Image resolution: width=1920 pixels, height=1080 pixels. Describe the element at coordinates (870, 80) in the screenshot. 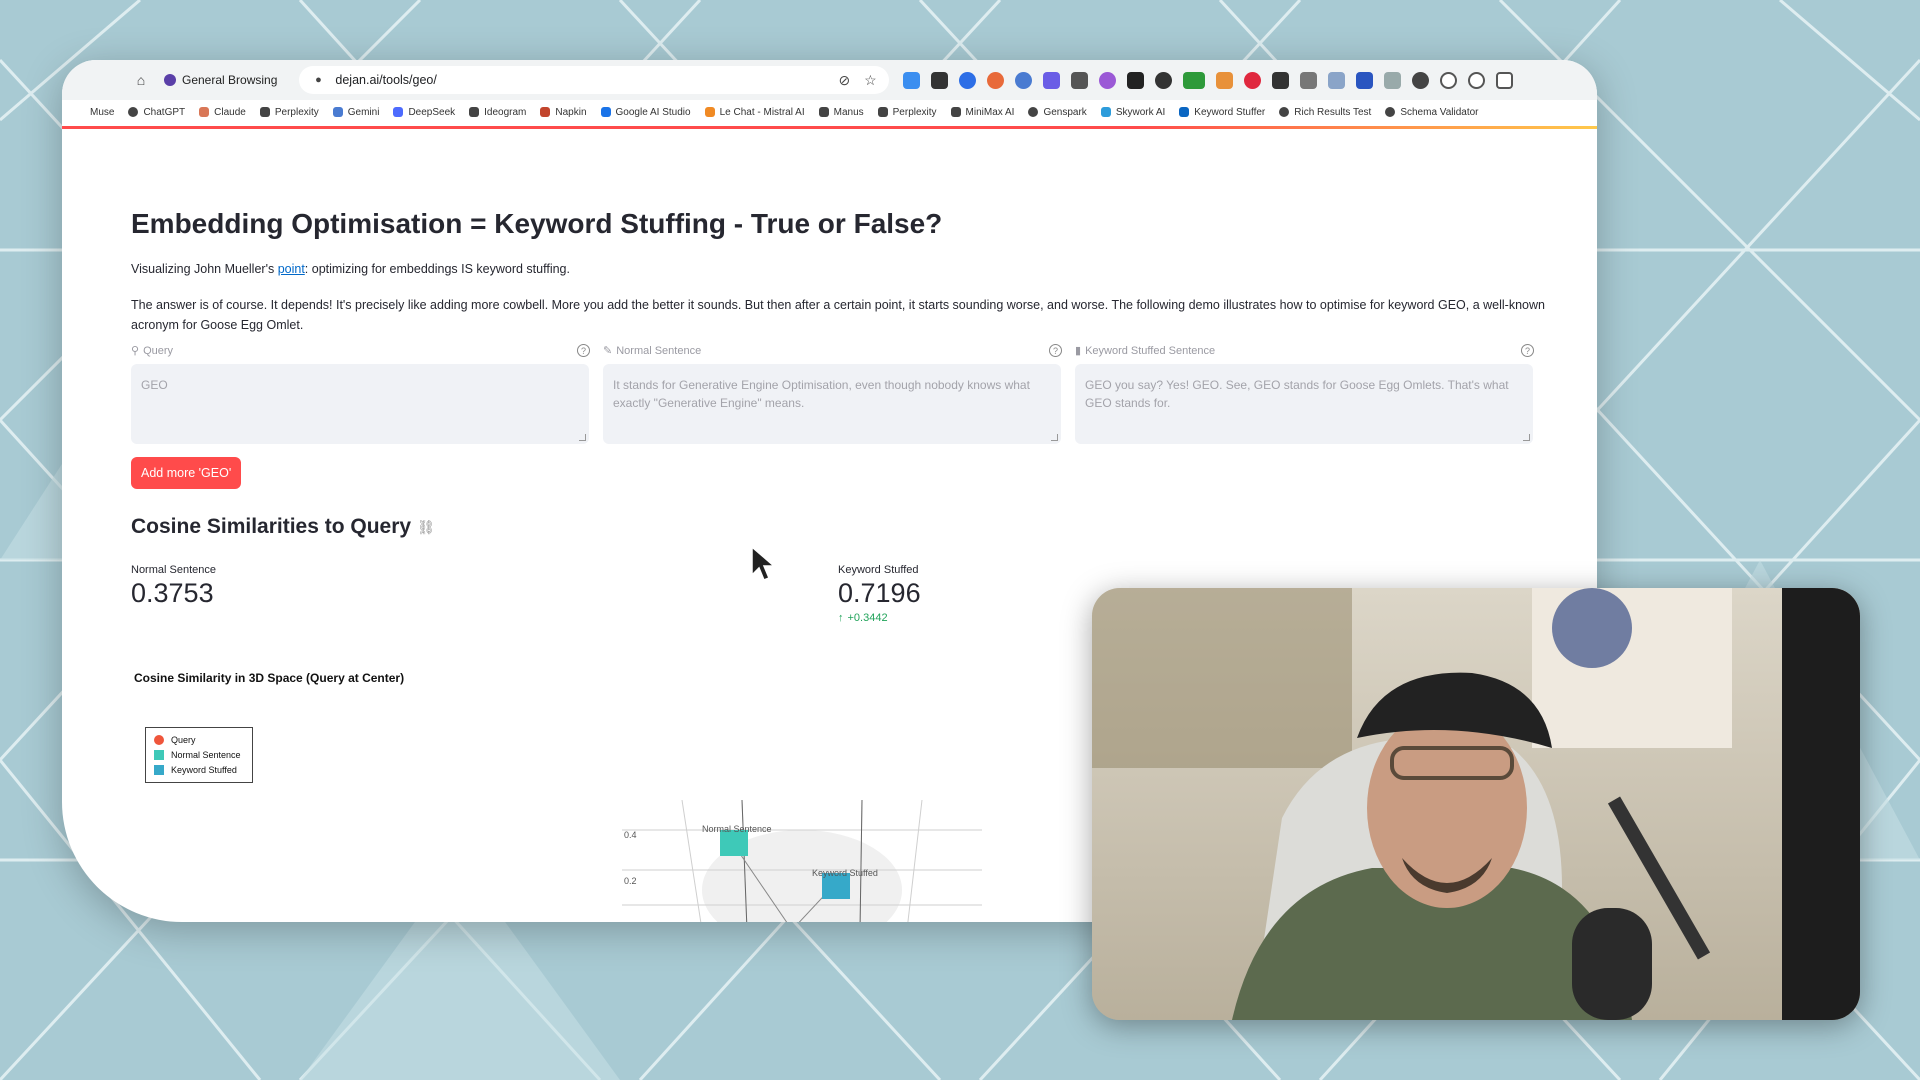

I see `star-icon: ☆` at that location.